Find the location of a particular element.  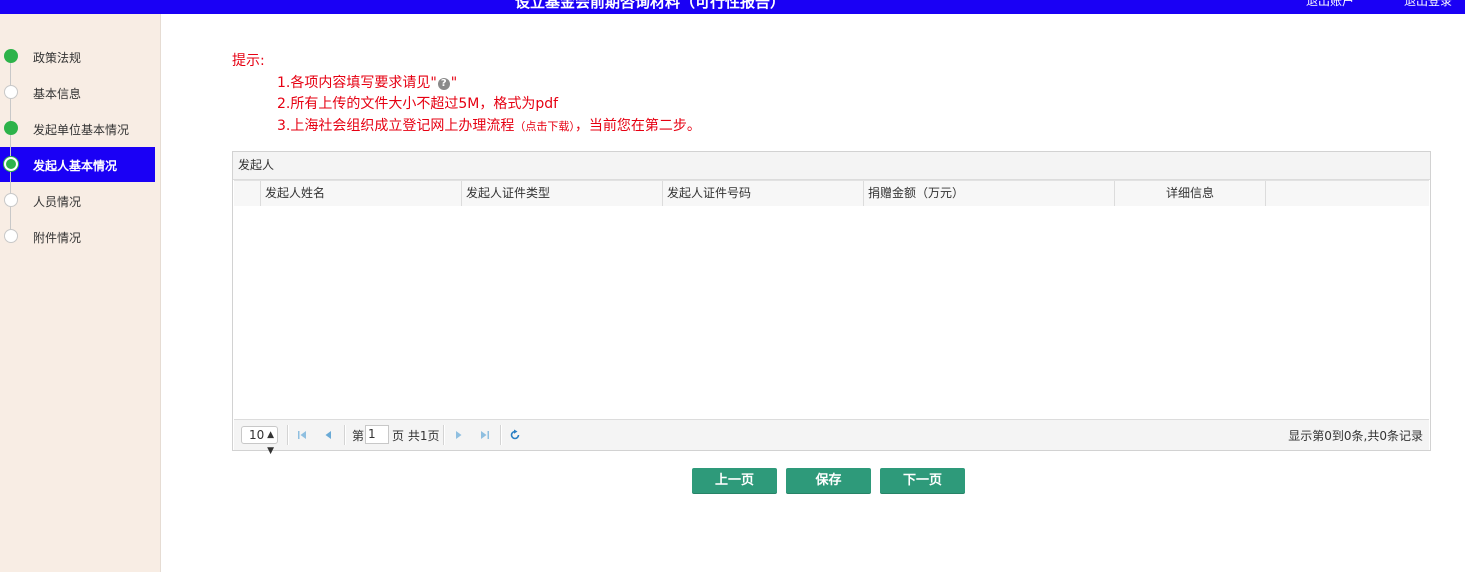

sidebar-item-attachments: 附件情况 is located at coordinates (80, 236).